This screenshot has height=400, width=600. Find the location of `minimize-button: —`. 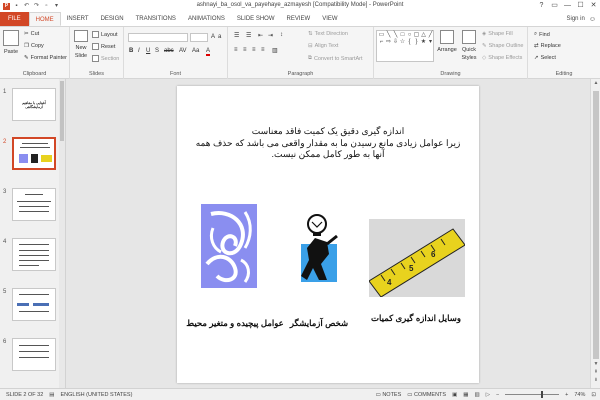

minimize-button: — is located at coordinates (567, 6).